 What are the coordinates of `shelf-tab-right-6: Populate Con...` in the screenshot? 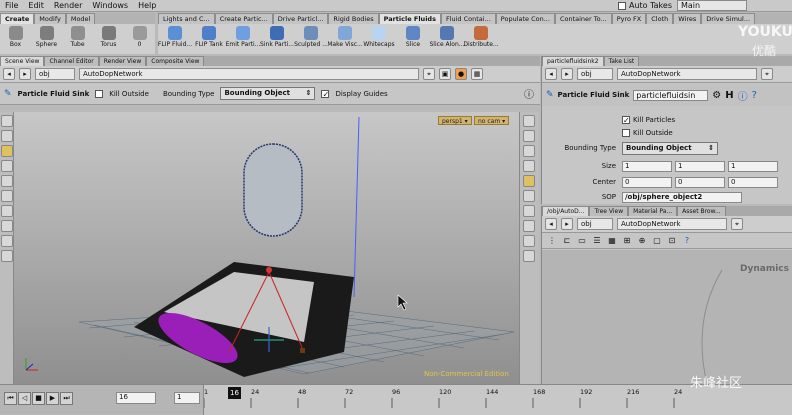 It's located at (525, 18).